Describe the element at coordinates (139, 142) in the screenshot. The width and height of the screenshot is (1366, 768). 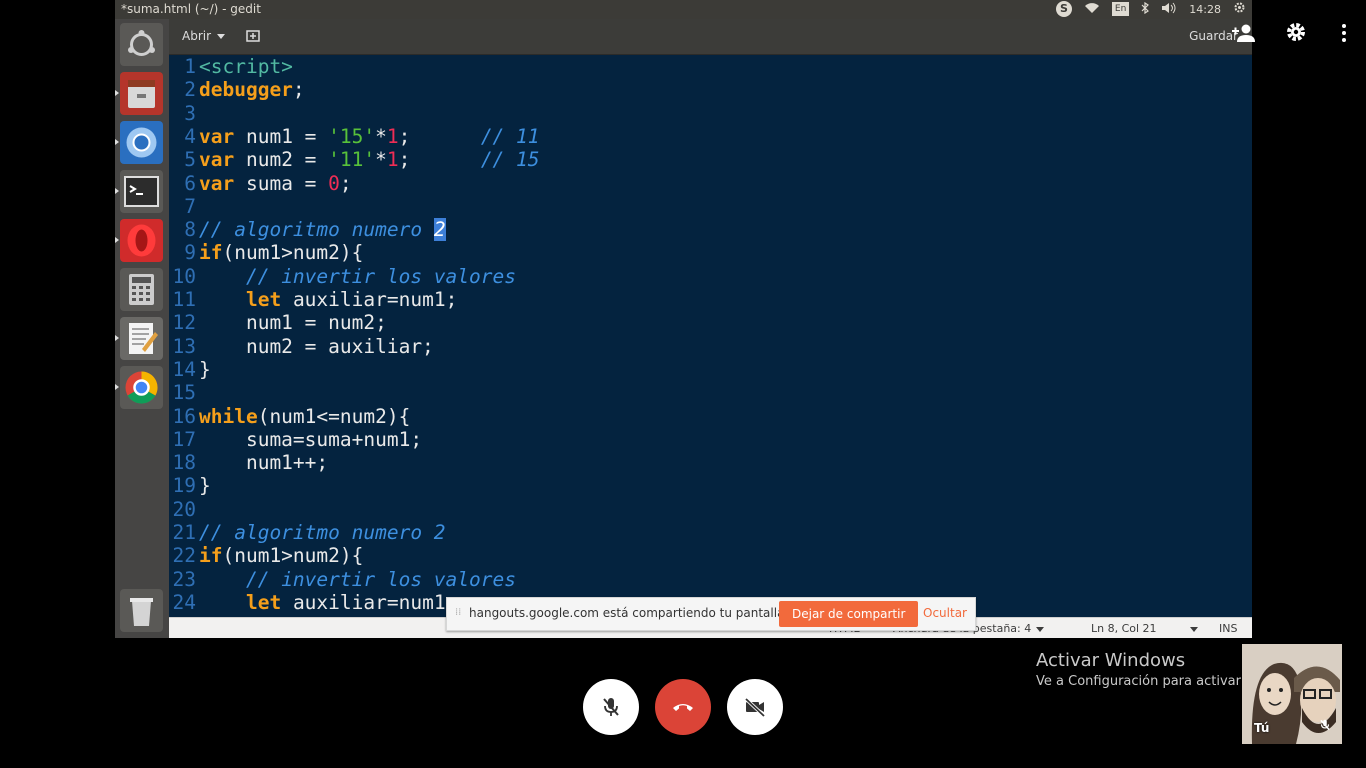
I see `chromium-icon` at that location.